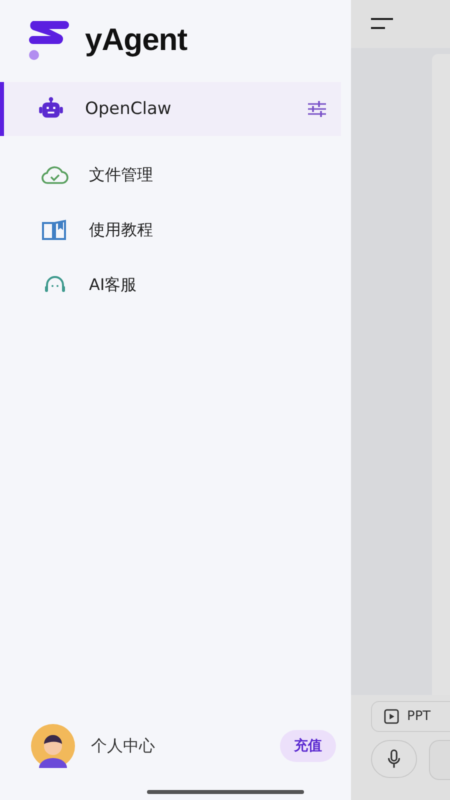 The image size is (450, 800). What do you see at coordinates (391, 716) in the screenshot?
I see `play-icon` at bounding box center [391, 716].